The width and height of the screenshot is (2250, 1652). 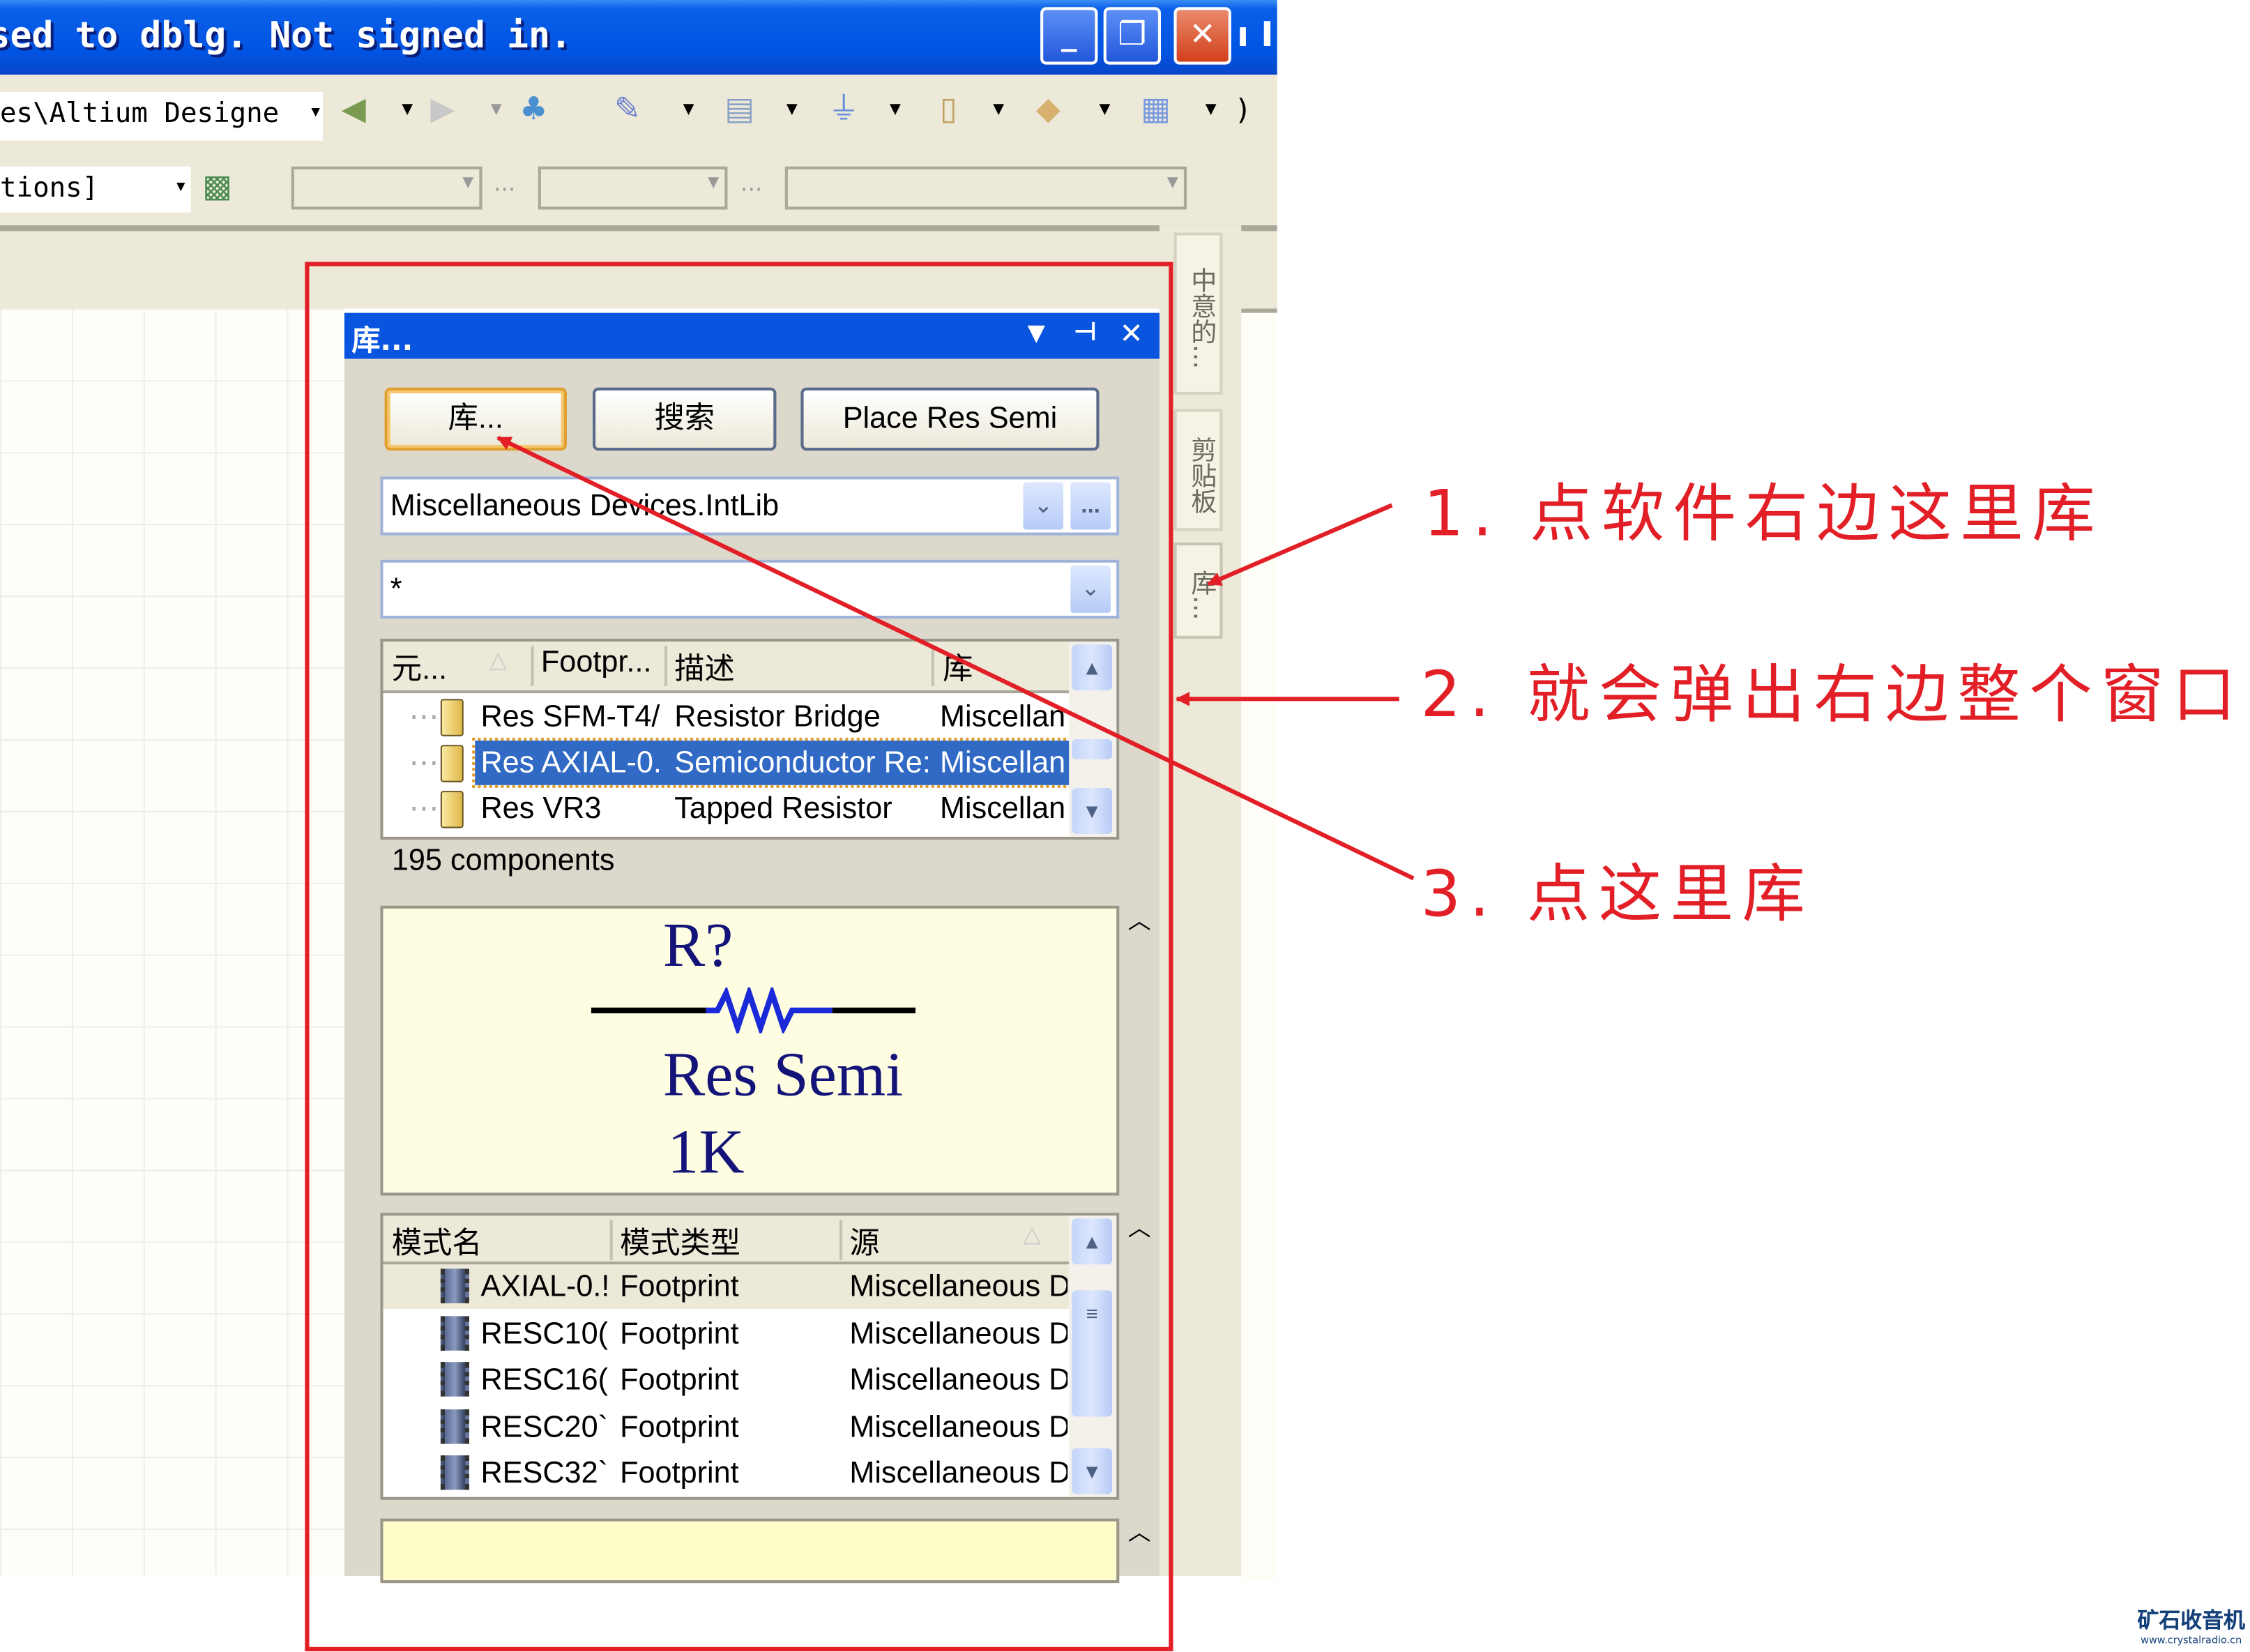 I want to click on watermark-logo: 矿石收音机 www.crystalradio.cn, so click(x=2191, y=1625).